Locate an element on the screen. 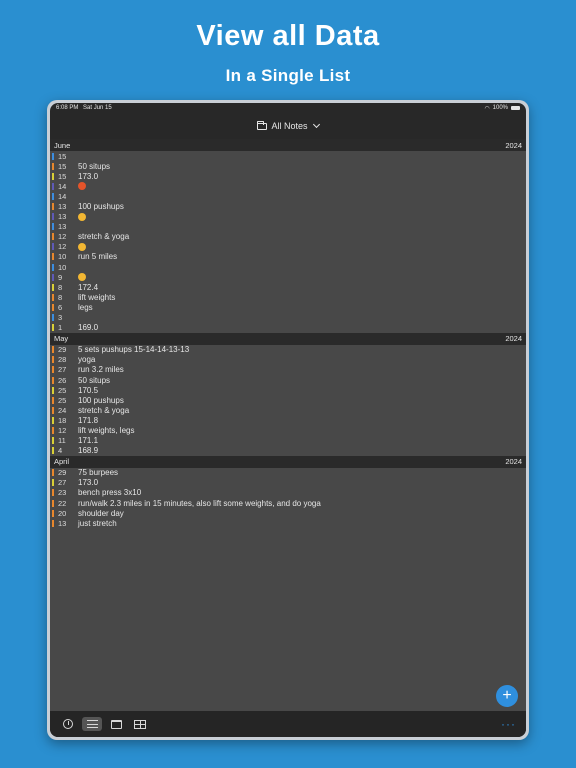 The image size is (576, 768). list-item: 11 171.1 is located at coordinates (288, 441).